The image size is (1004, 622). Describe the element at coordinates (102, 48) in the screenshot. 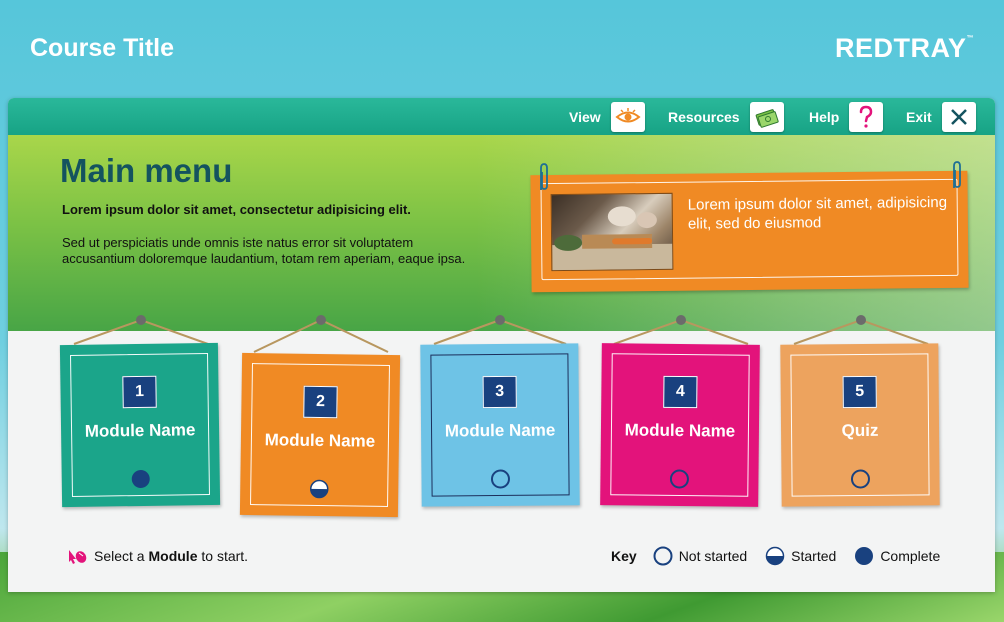

I see `course-title: Course Title` at that location.